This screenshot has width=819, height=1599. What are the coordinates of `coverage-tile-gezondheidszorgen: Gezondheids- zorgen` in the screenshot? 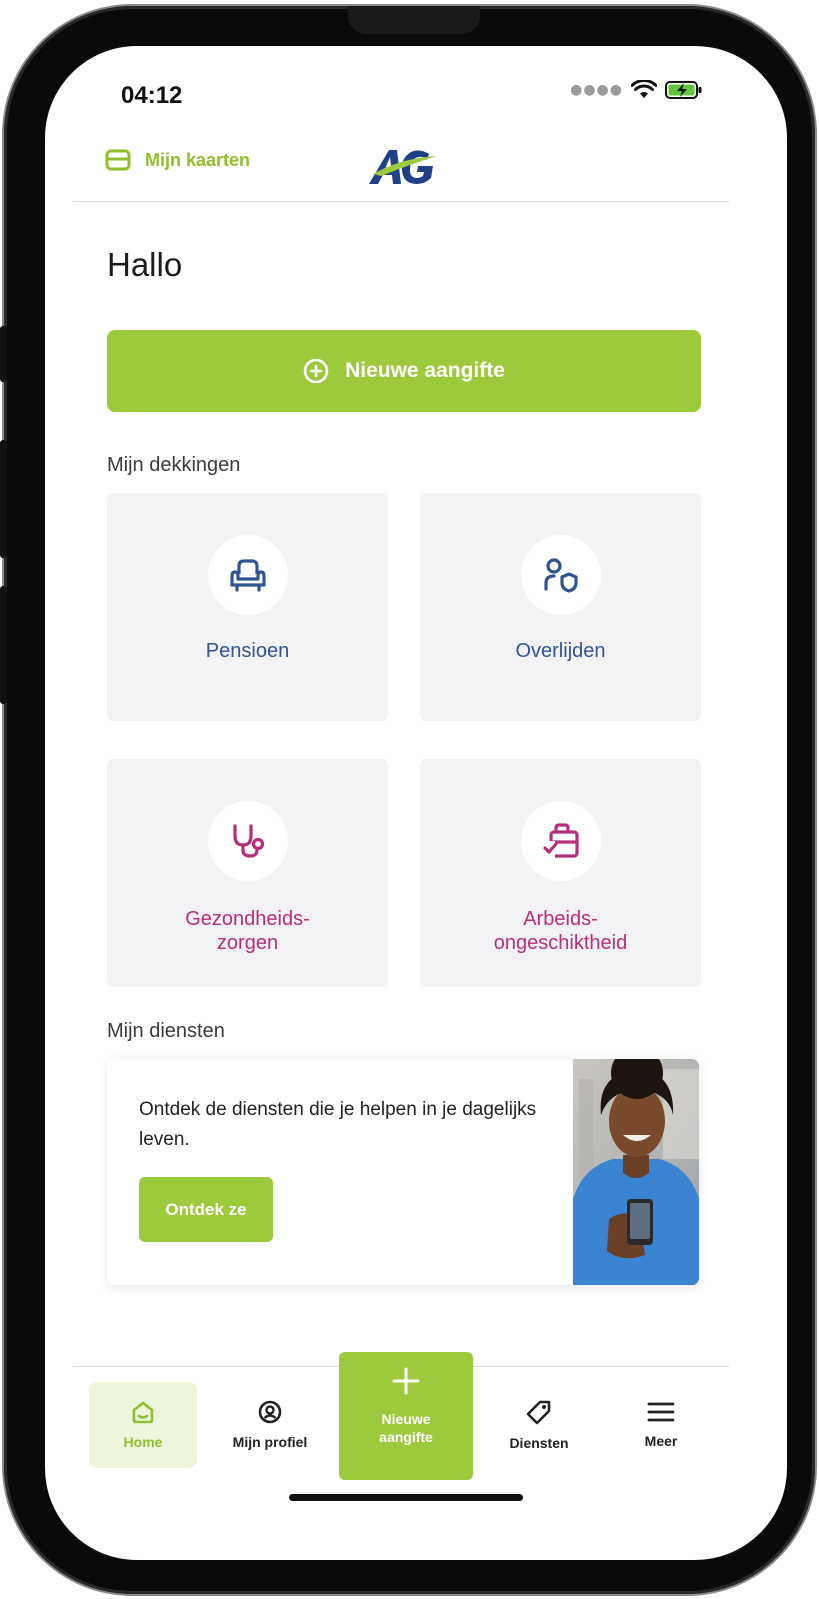 It's located at (247, 873).